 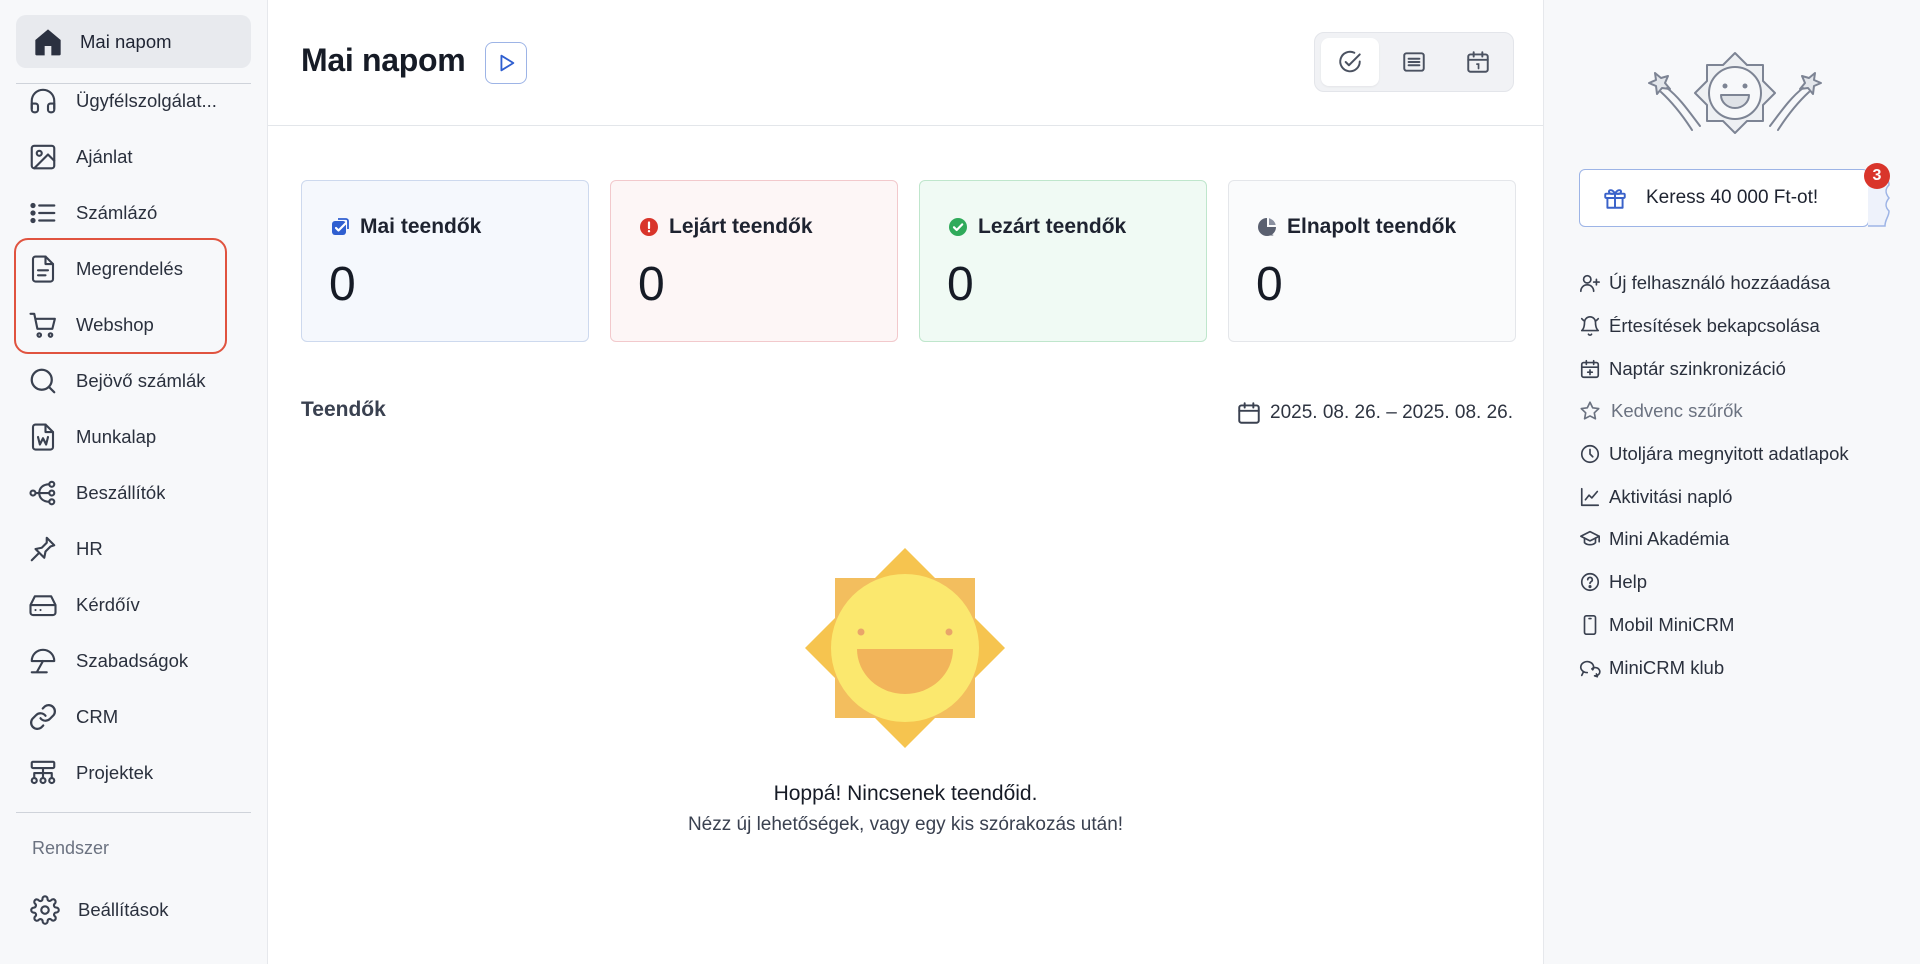 What do you see at coordinates (43, 381) in the screenshot?
I see `magnifier-icon` at bounding box center [43, 381].